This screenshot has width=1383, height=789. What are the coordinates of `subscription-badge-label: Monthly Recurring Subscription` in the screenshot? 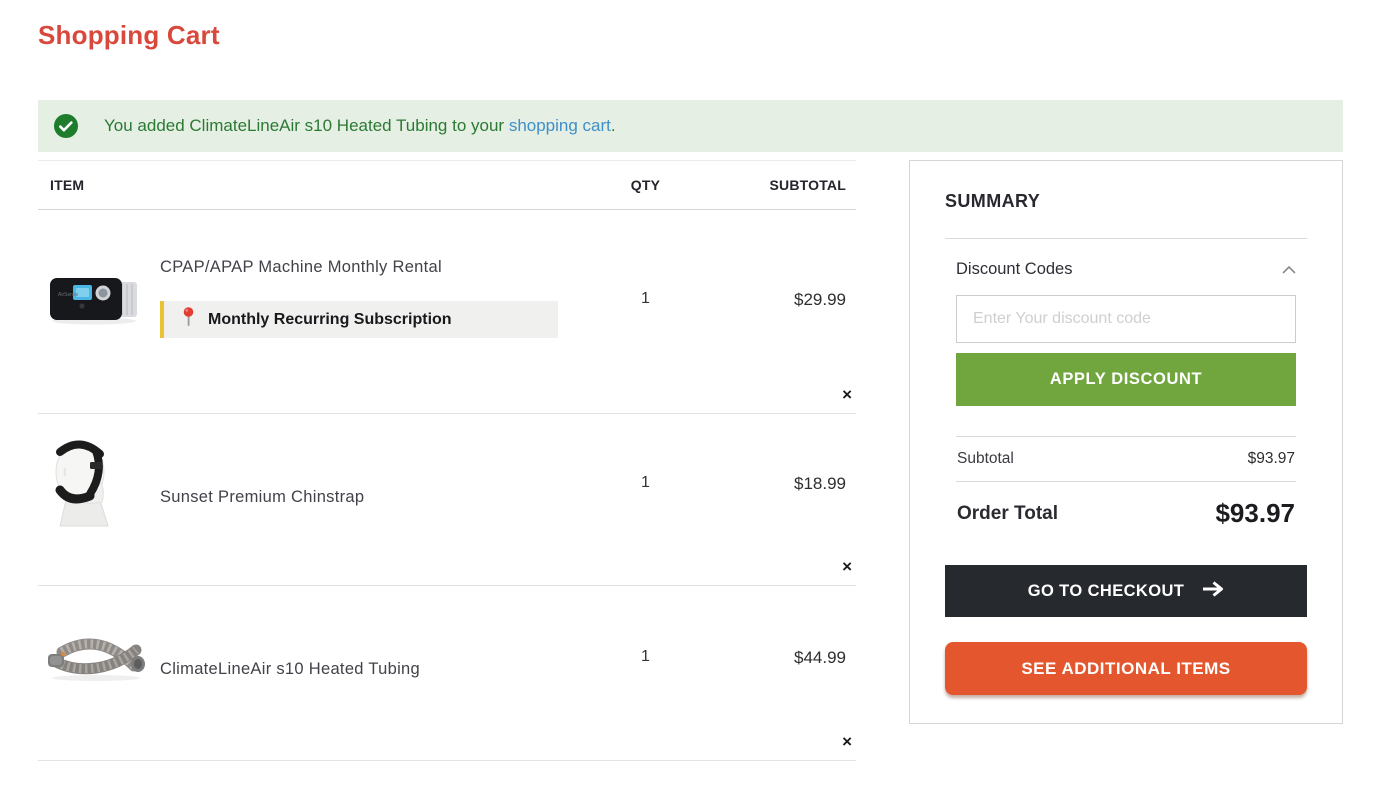 It's located at (330, 319).